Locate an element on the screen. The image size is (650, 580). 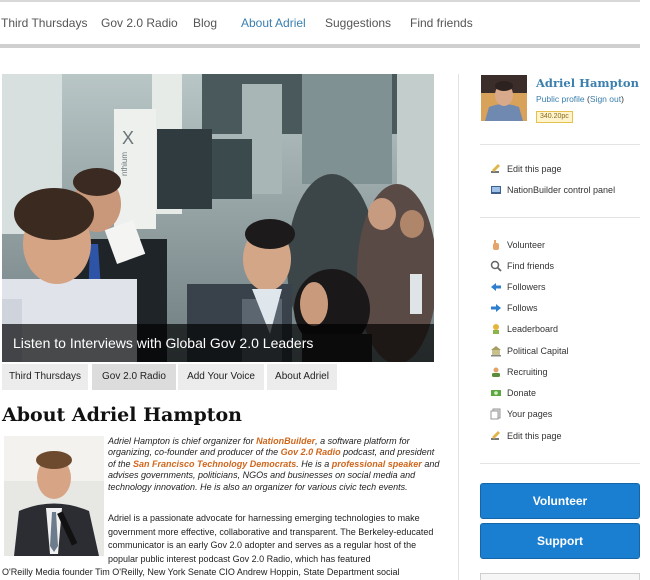
sidebar-your-pages: Your pages is located at coordinates (521, 414).